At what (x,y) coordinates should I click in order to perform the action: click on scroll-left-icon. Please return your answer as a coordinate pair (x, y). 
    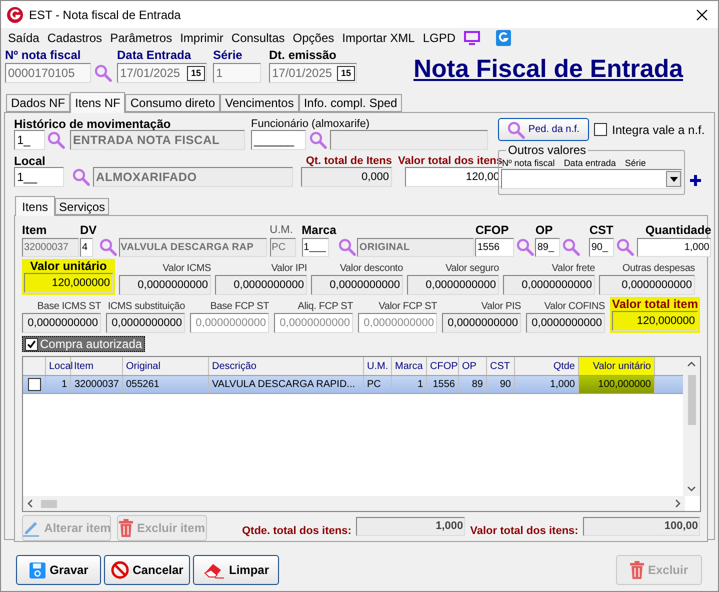
    Looking at the image, I should click on (30, 503).